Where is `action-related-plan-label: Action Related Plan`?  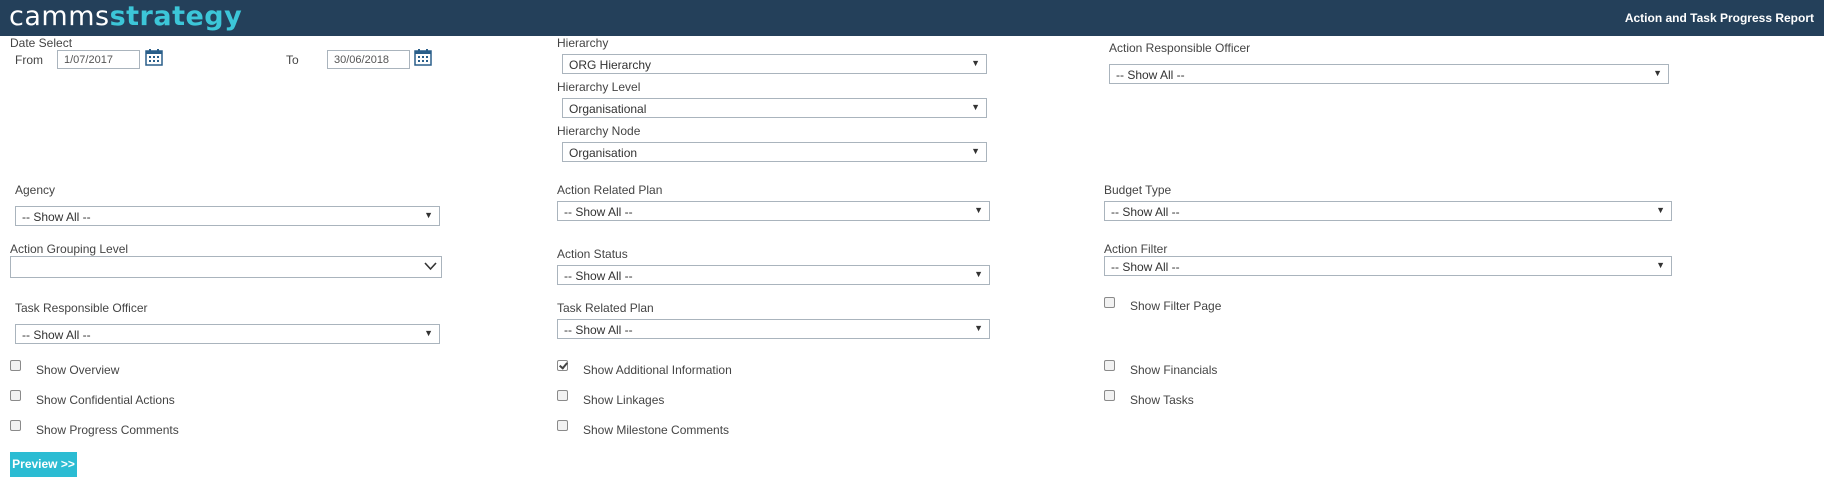 action-related-plan-label: Action Related Plan is located at coordinates (610, 190).